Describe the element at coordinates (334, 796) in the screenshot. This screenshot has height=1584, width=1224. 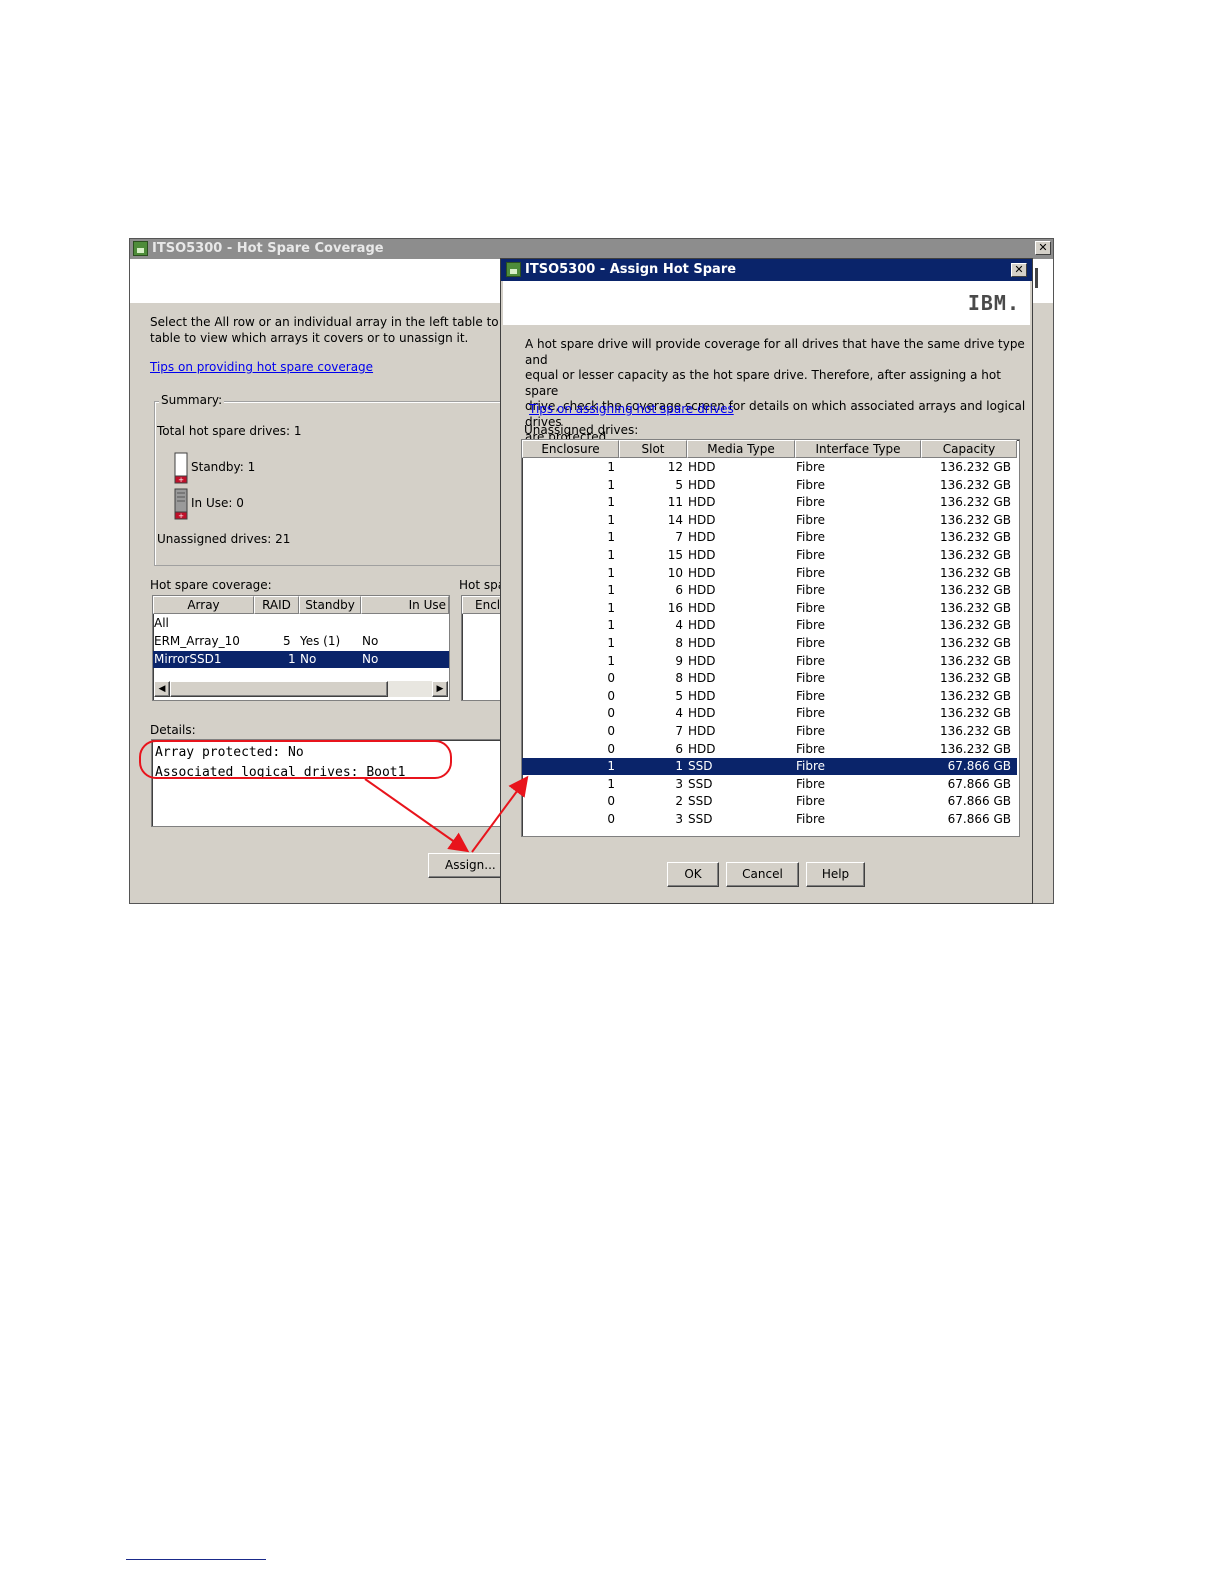
I see `annotation-overlay` at that location.